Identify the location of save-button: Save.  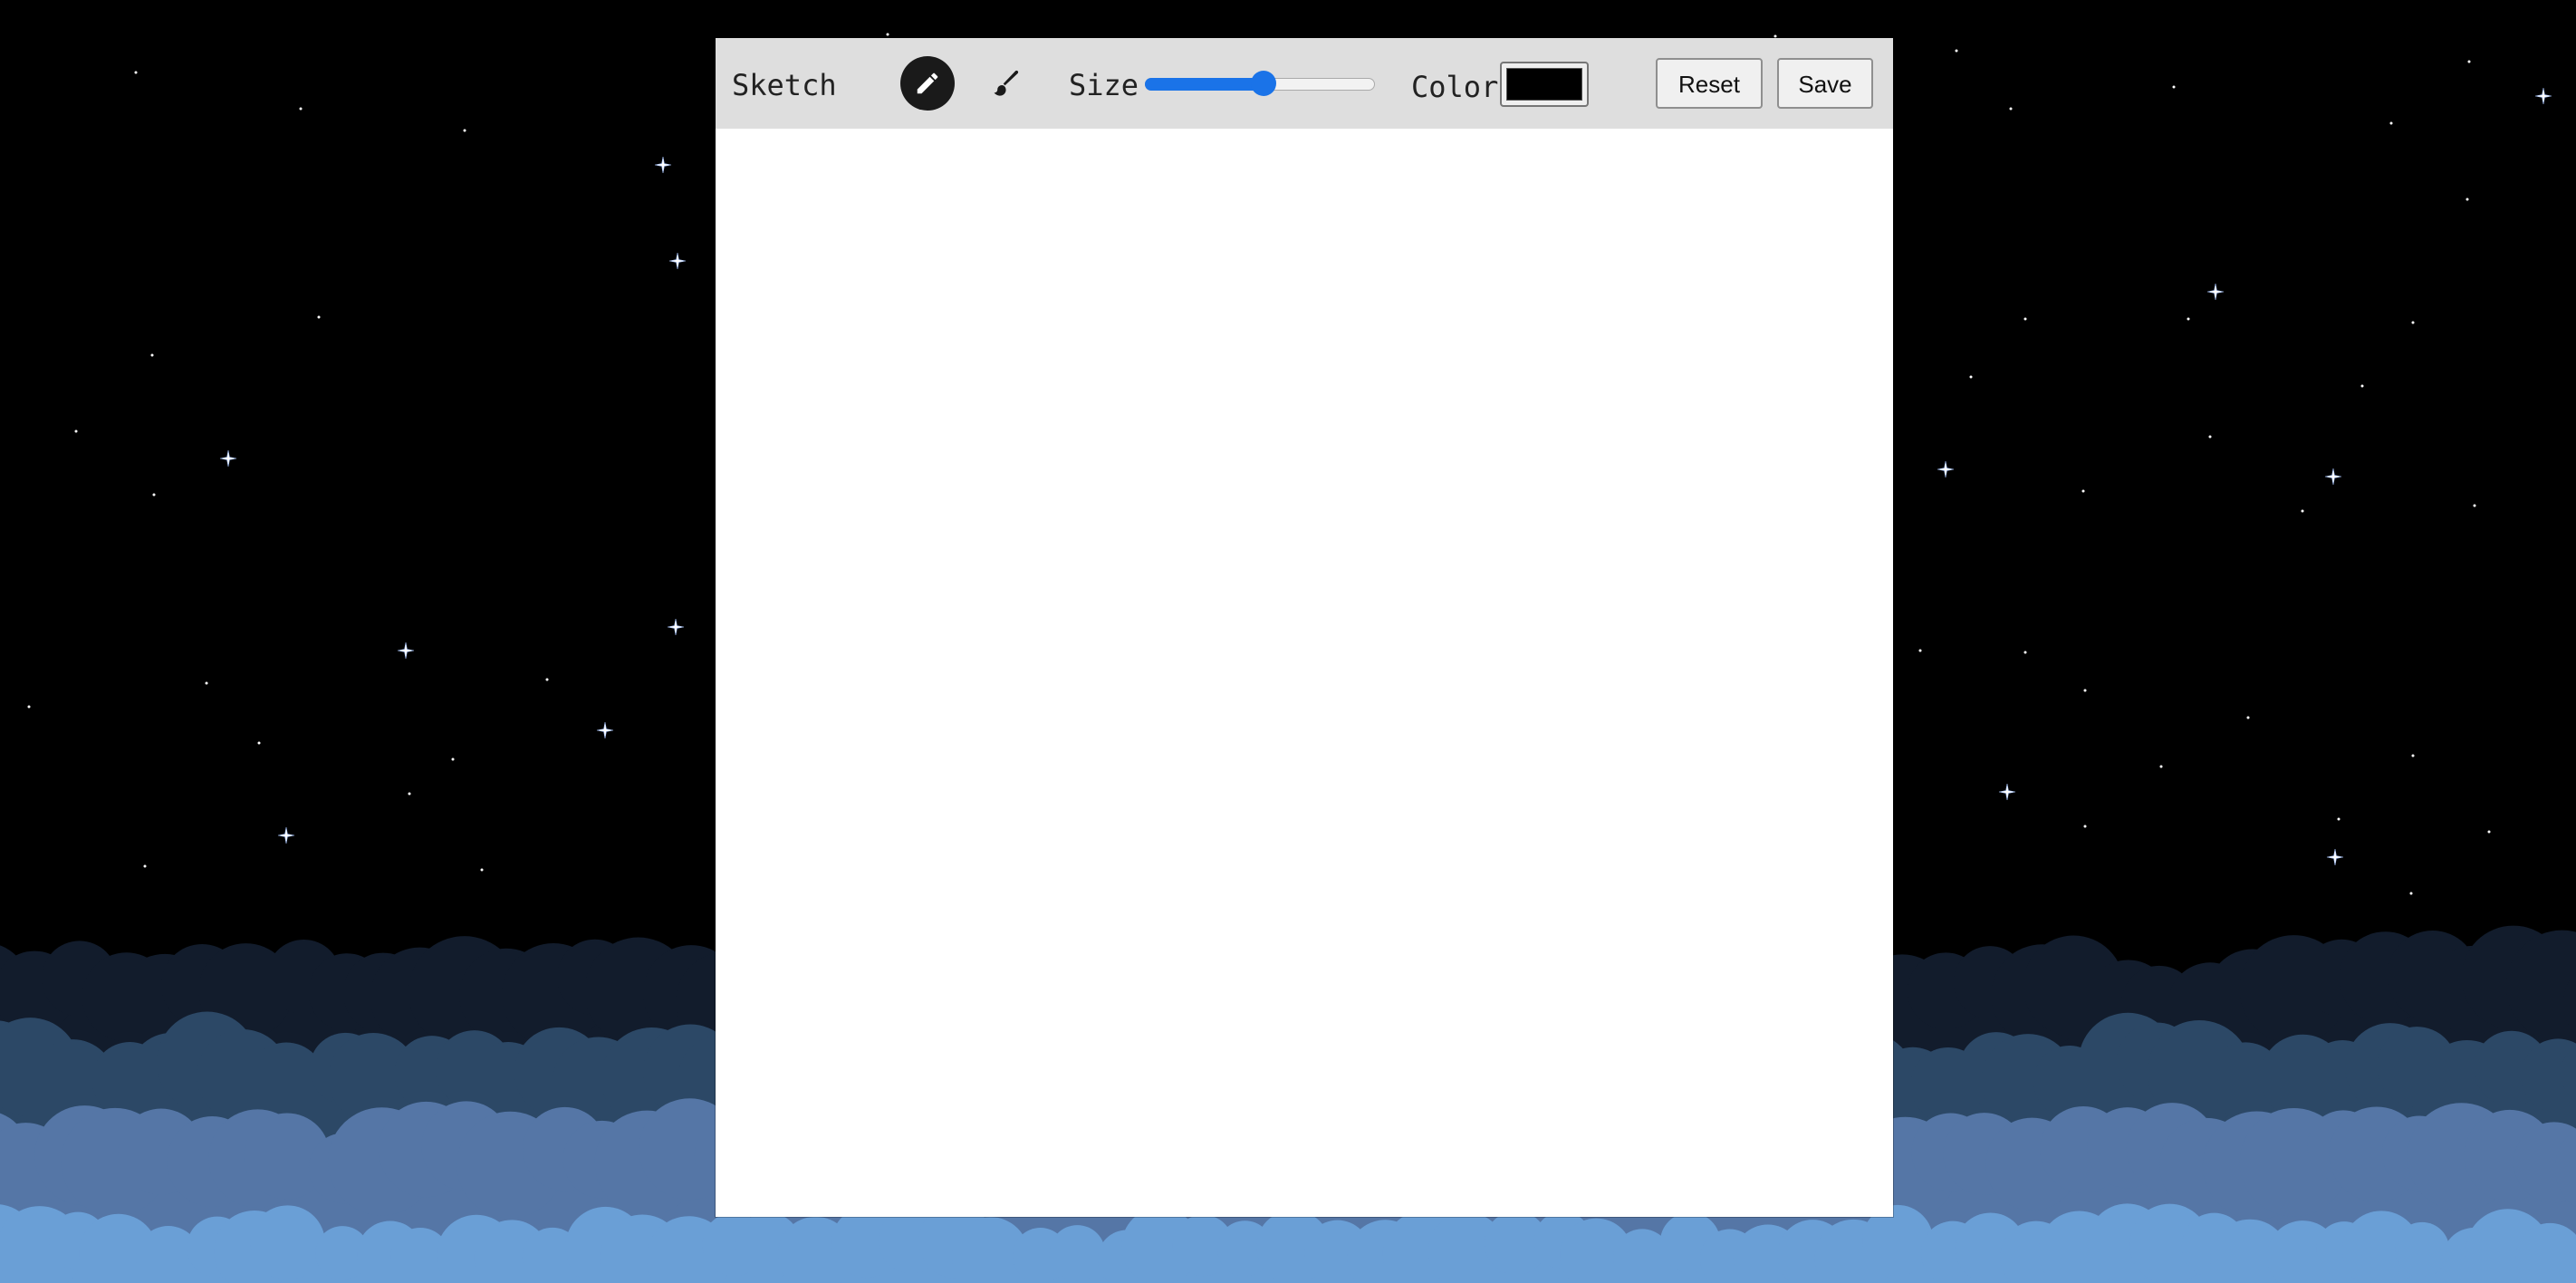
(1825, 83).